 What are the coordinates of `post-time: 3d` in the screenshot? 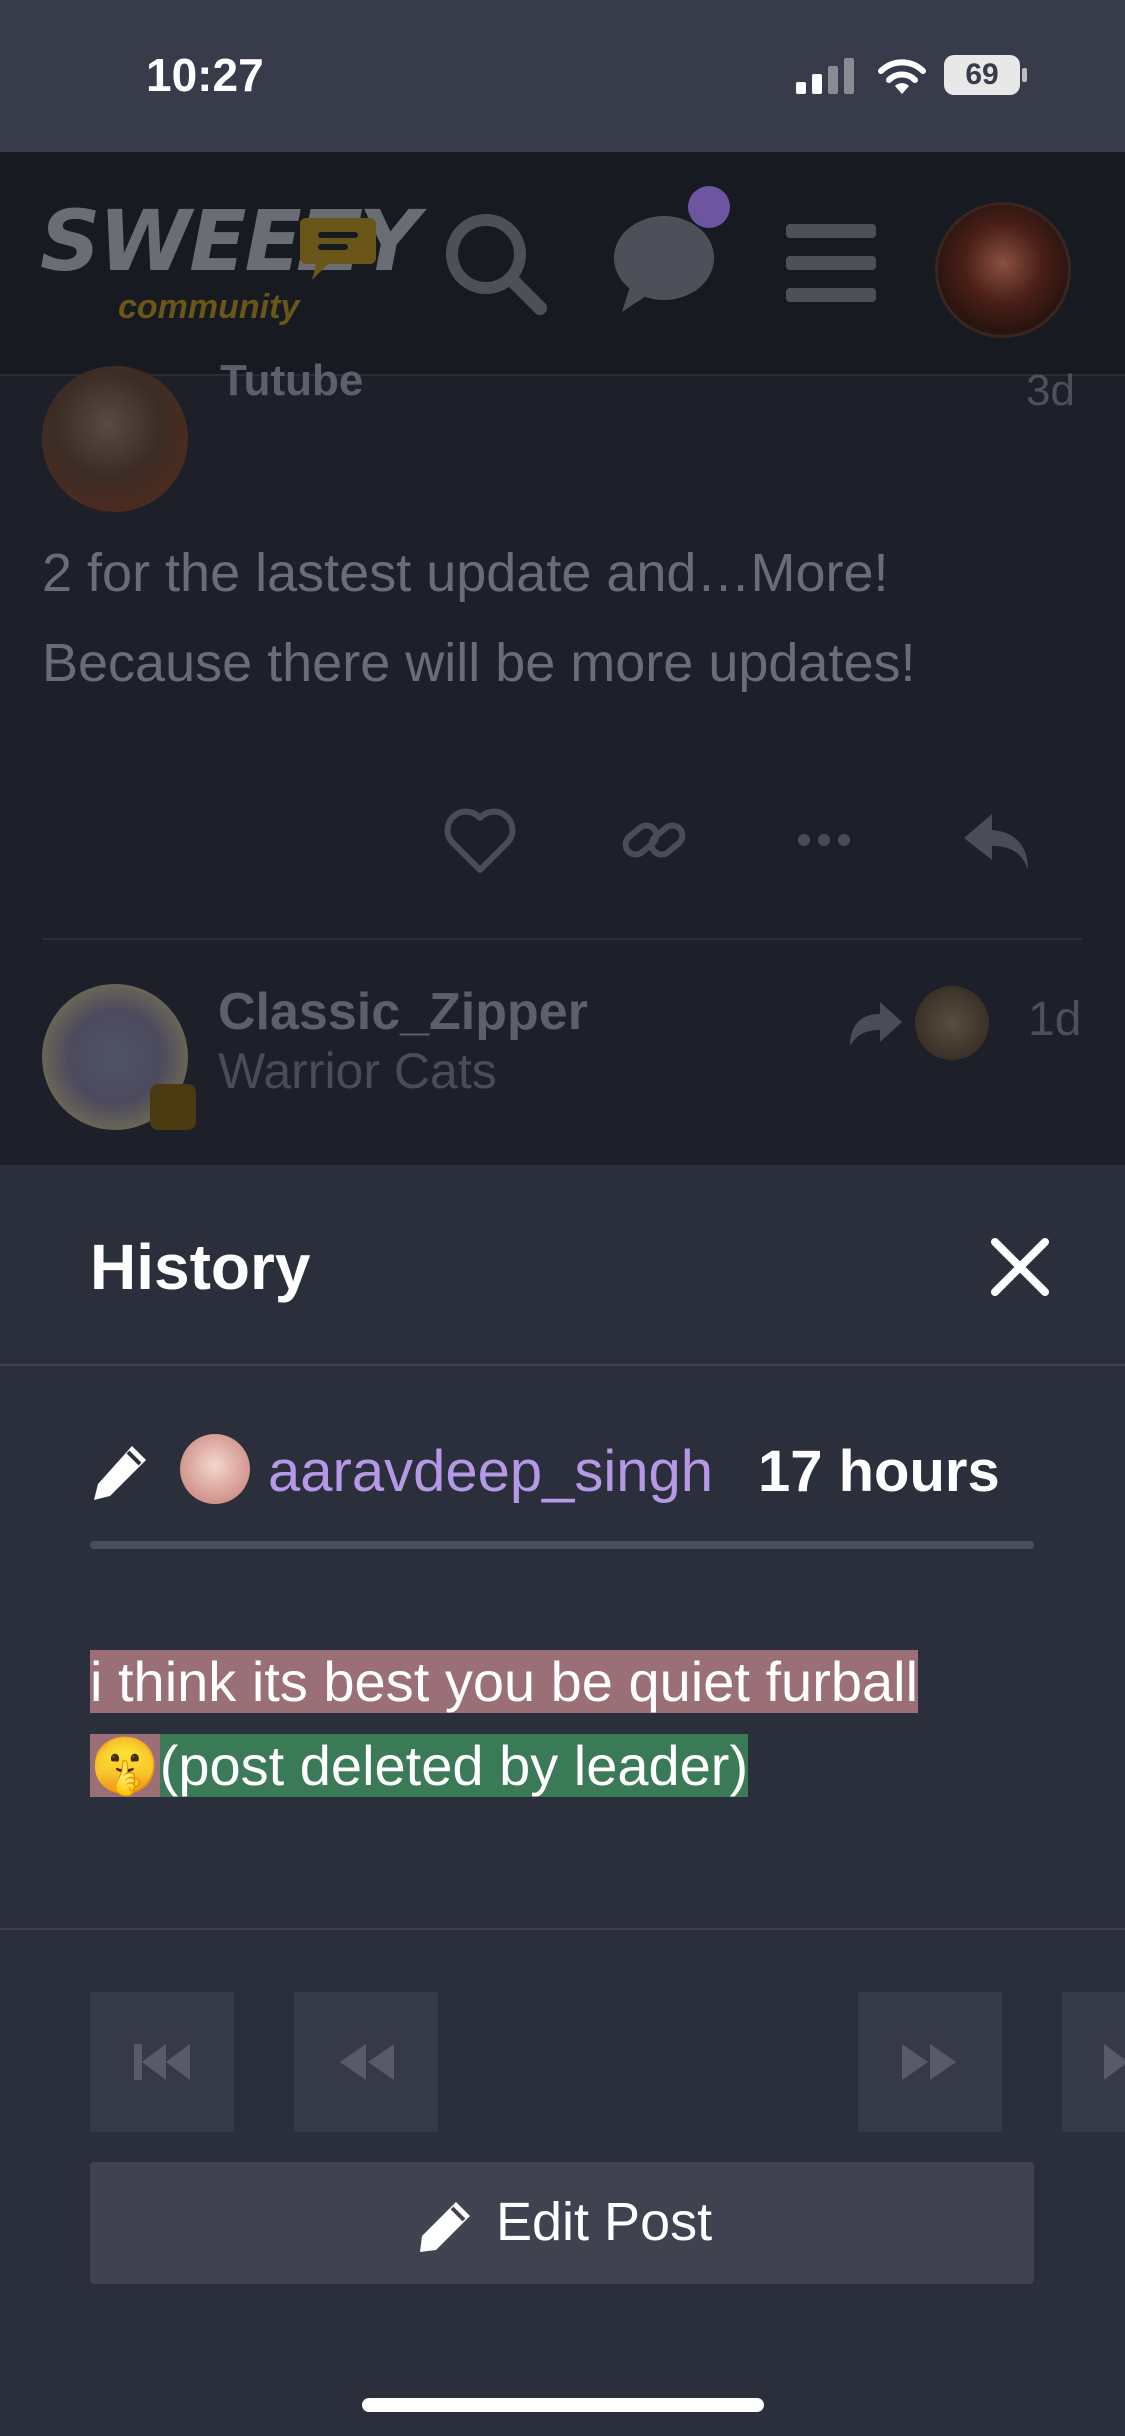 It's located at (1050, 390).